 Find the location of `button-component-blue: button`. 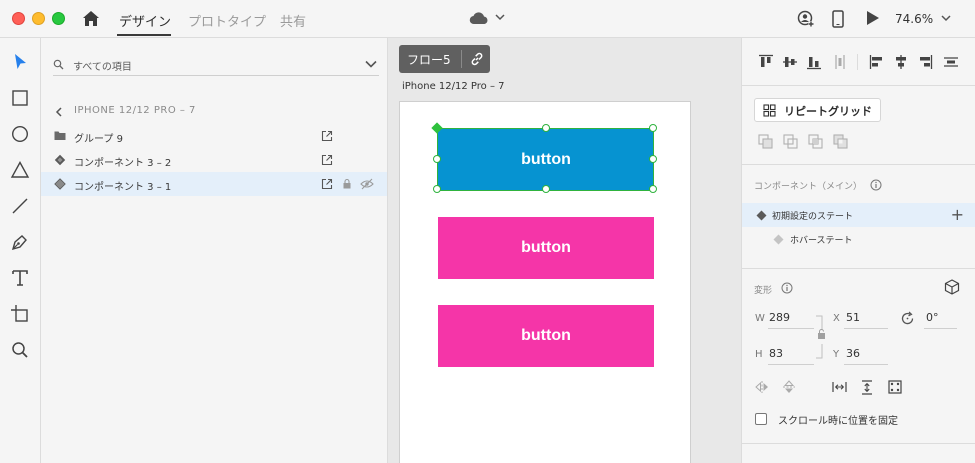

button-component-blue: button is located at coordinates (546, 160).